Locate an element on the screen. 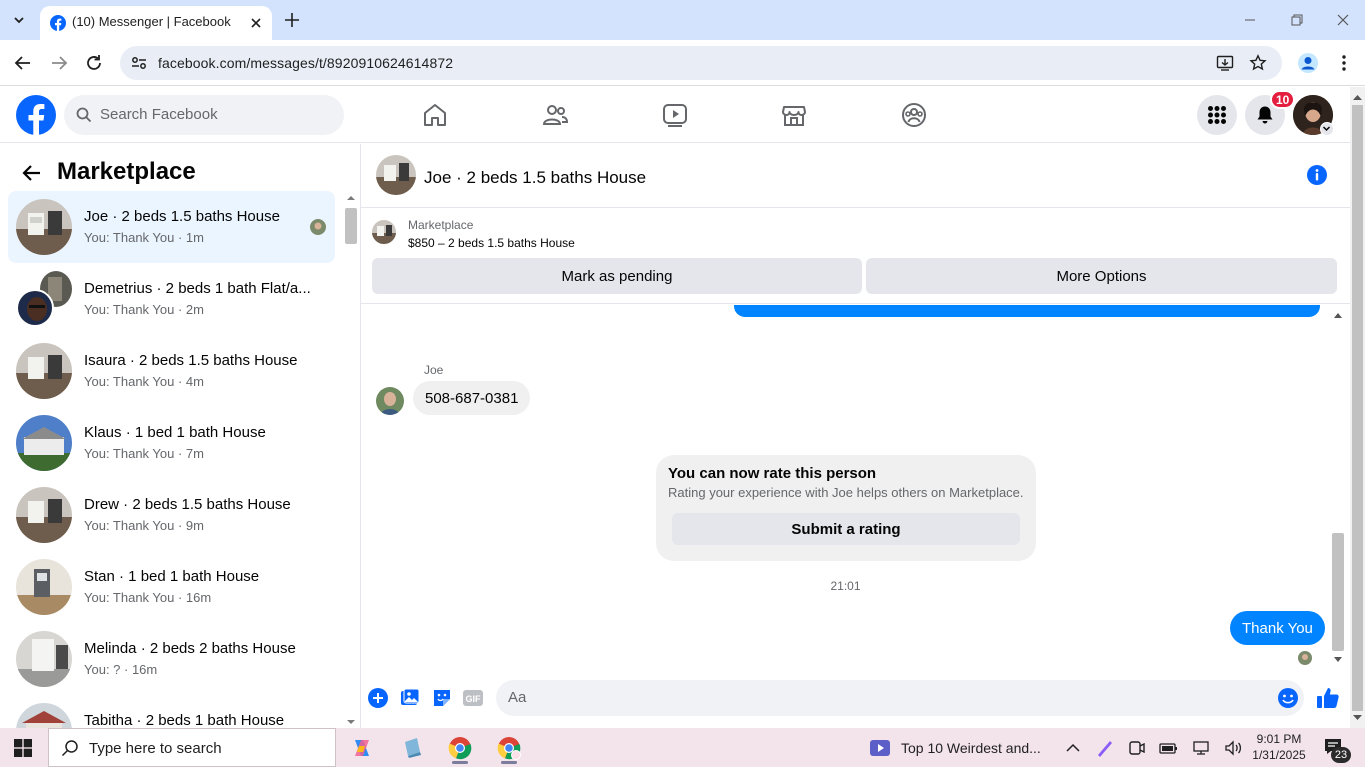 Image resolution: width=1365 pixels, height=767 pixels. menu-button is located at coordinates (1217, 115).